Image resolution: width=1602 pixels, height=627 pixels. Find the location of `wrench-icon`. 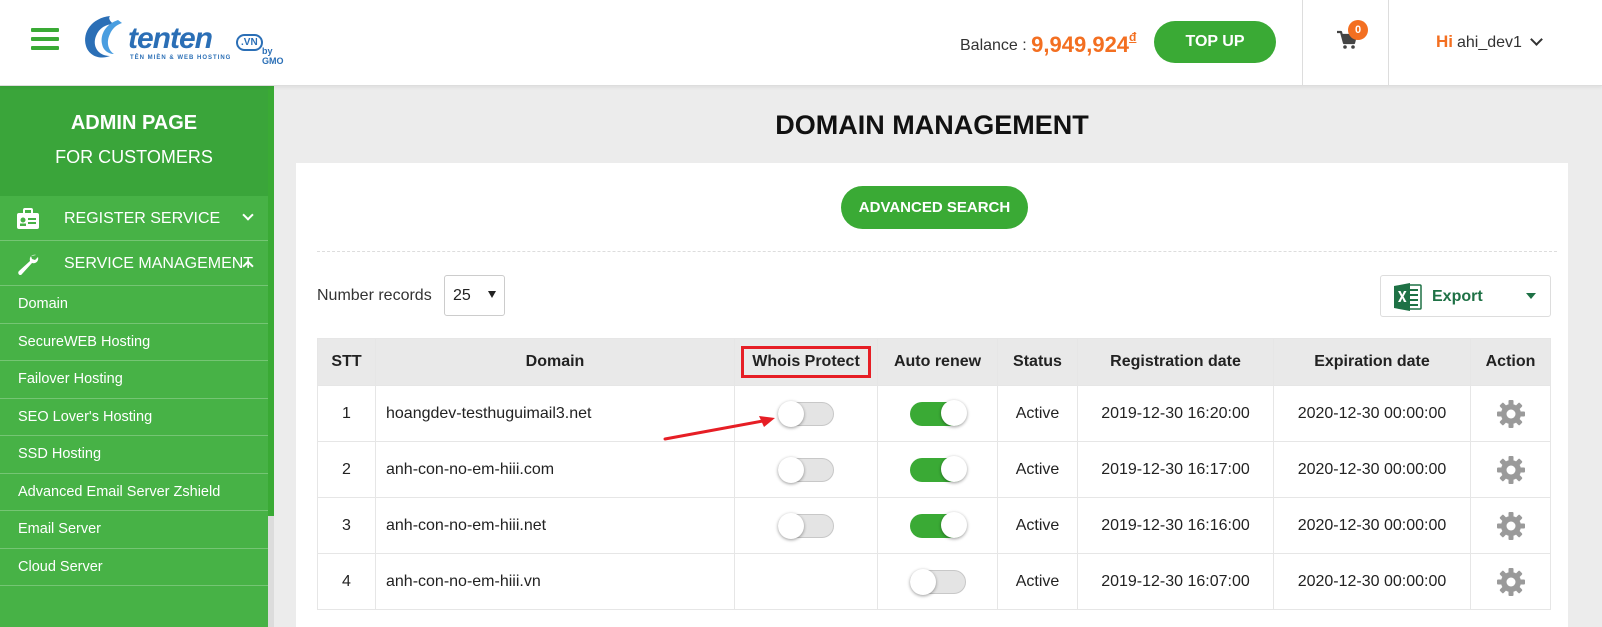

wrench-icon is located at coordinates (28, 264).